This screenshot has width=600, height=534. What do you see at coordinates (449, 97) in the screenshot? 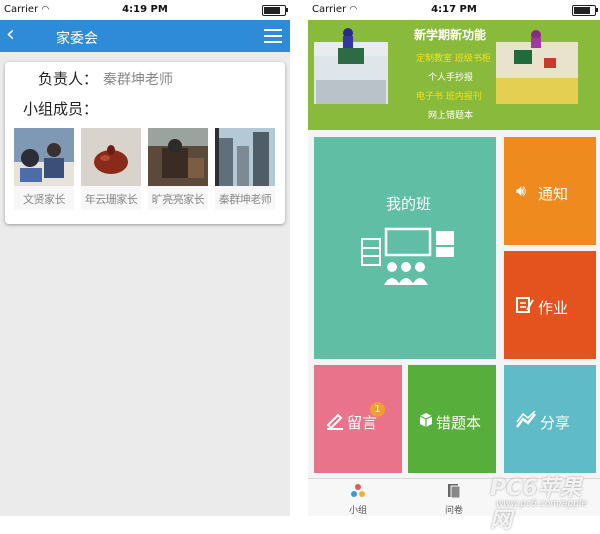
I see `banner-line: 电子书 班内报刊` at bounding box center [449, 97].